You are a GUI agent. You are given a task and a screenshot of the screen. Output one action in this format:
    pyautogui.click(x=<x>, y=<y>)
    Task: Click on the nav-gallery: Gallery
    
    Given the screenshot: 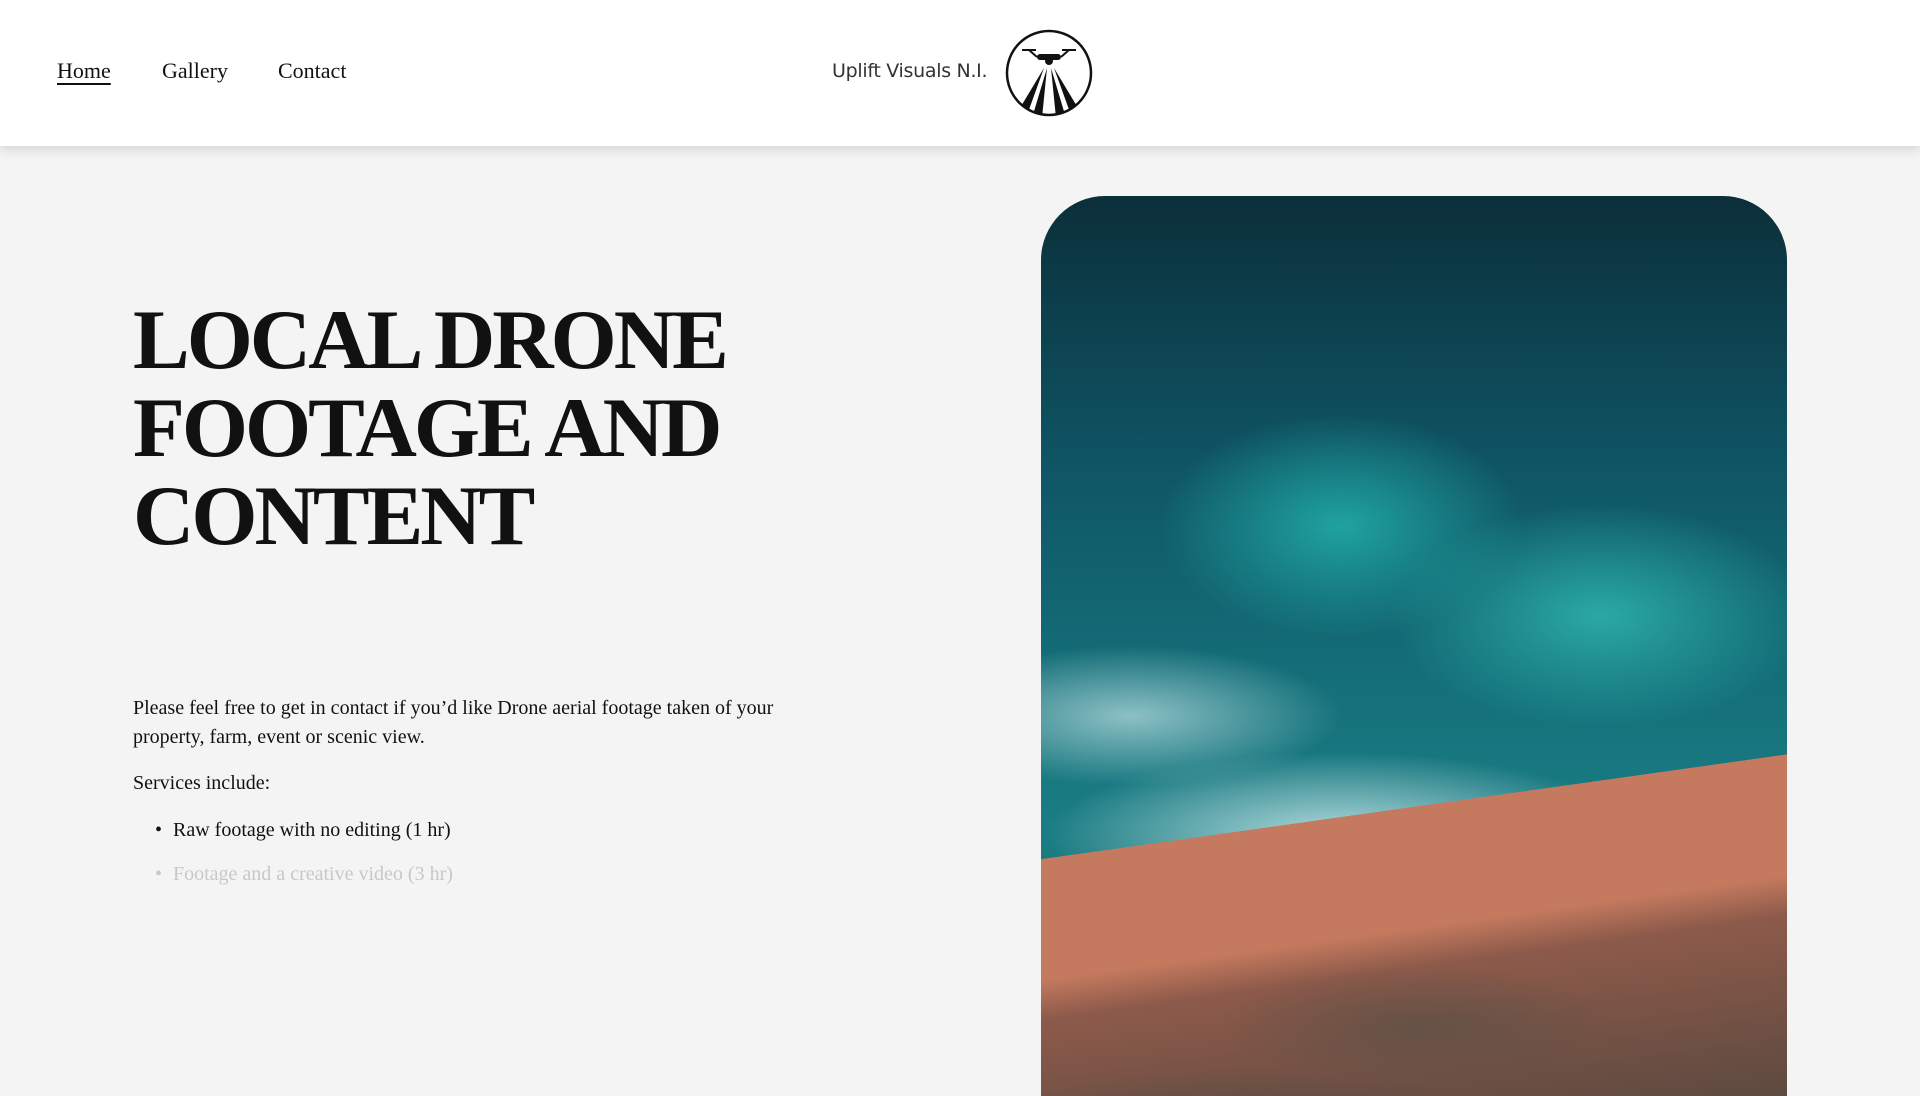 What is the action you would take?
    pyautogui.click(x=195, y=71)
    